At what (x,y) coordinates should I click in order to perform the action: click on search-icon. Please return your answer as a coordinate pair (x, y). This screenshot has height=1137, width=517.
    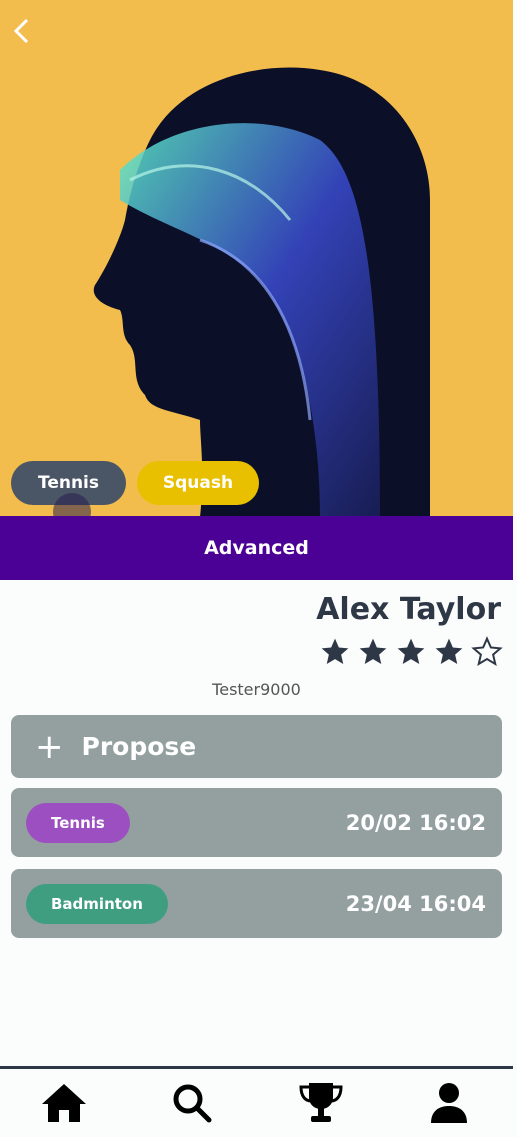
    Looking at the image, I should click on (192, 1103).